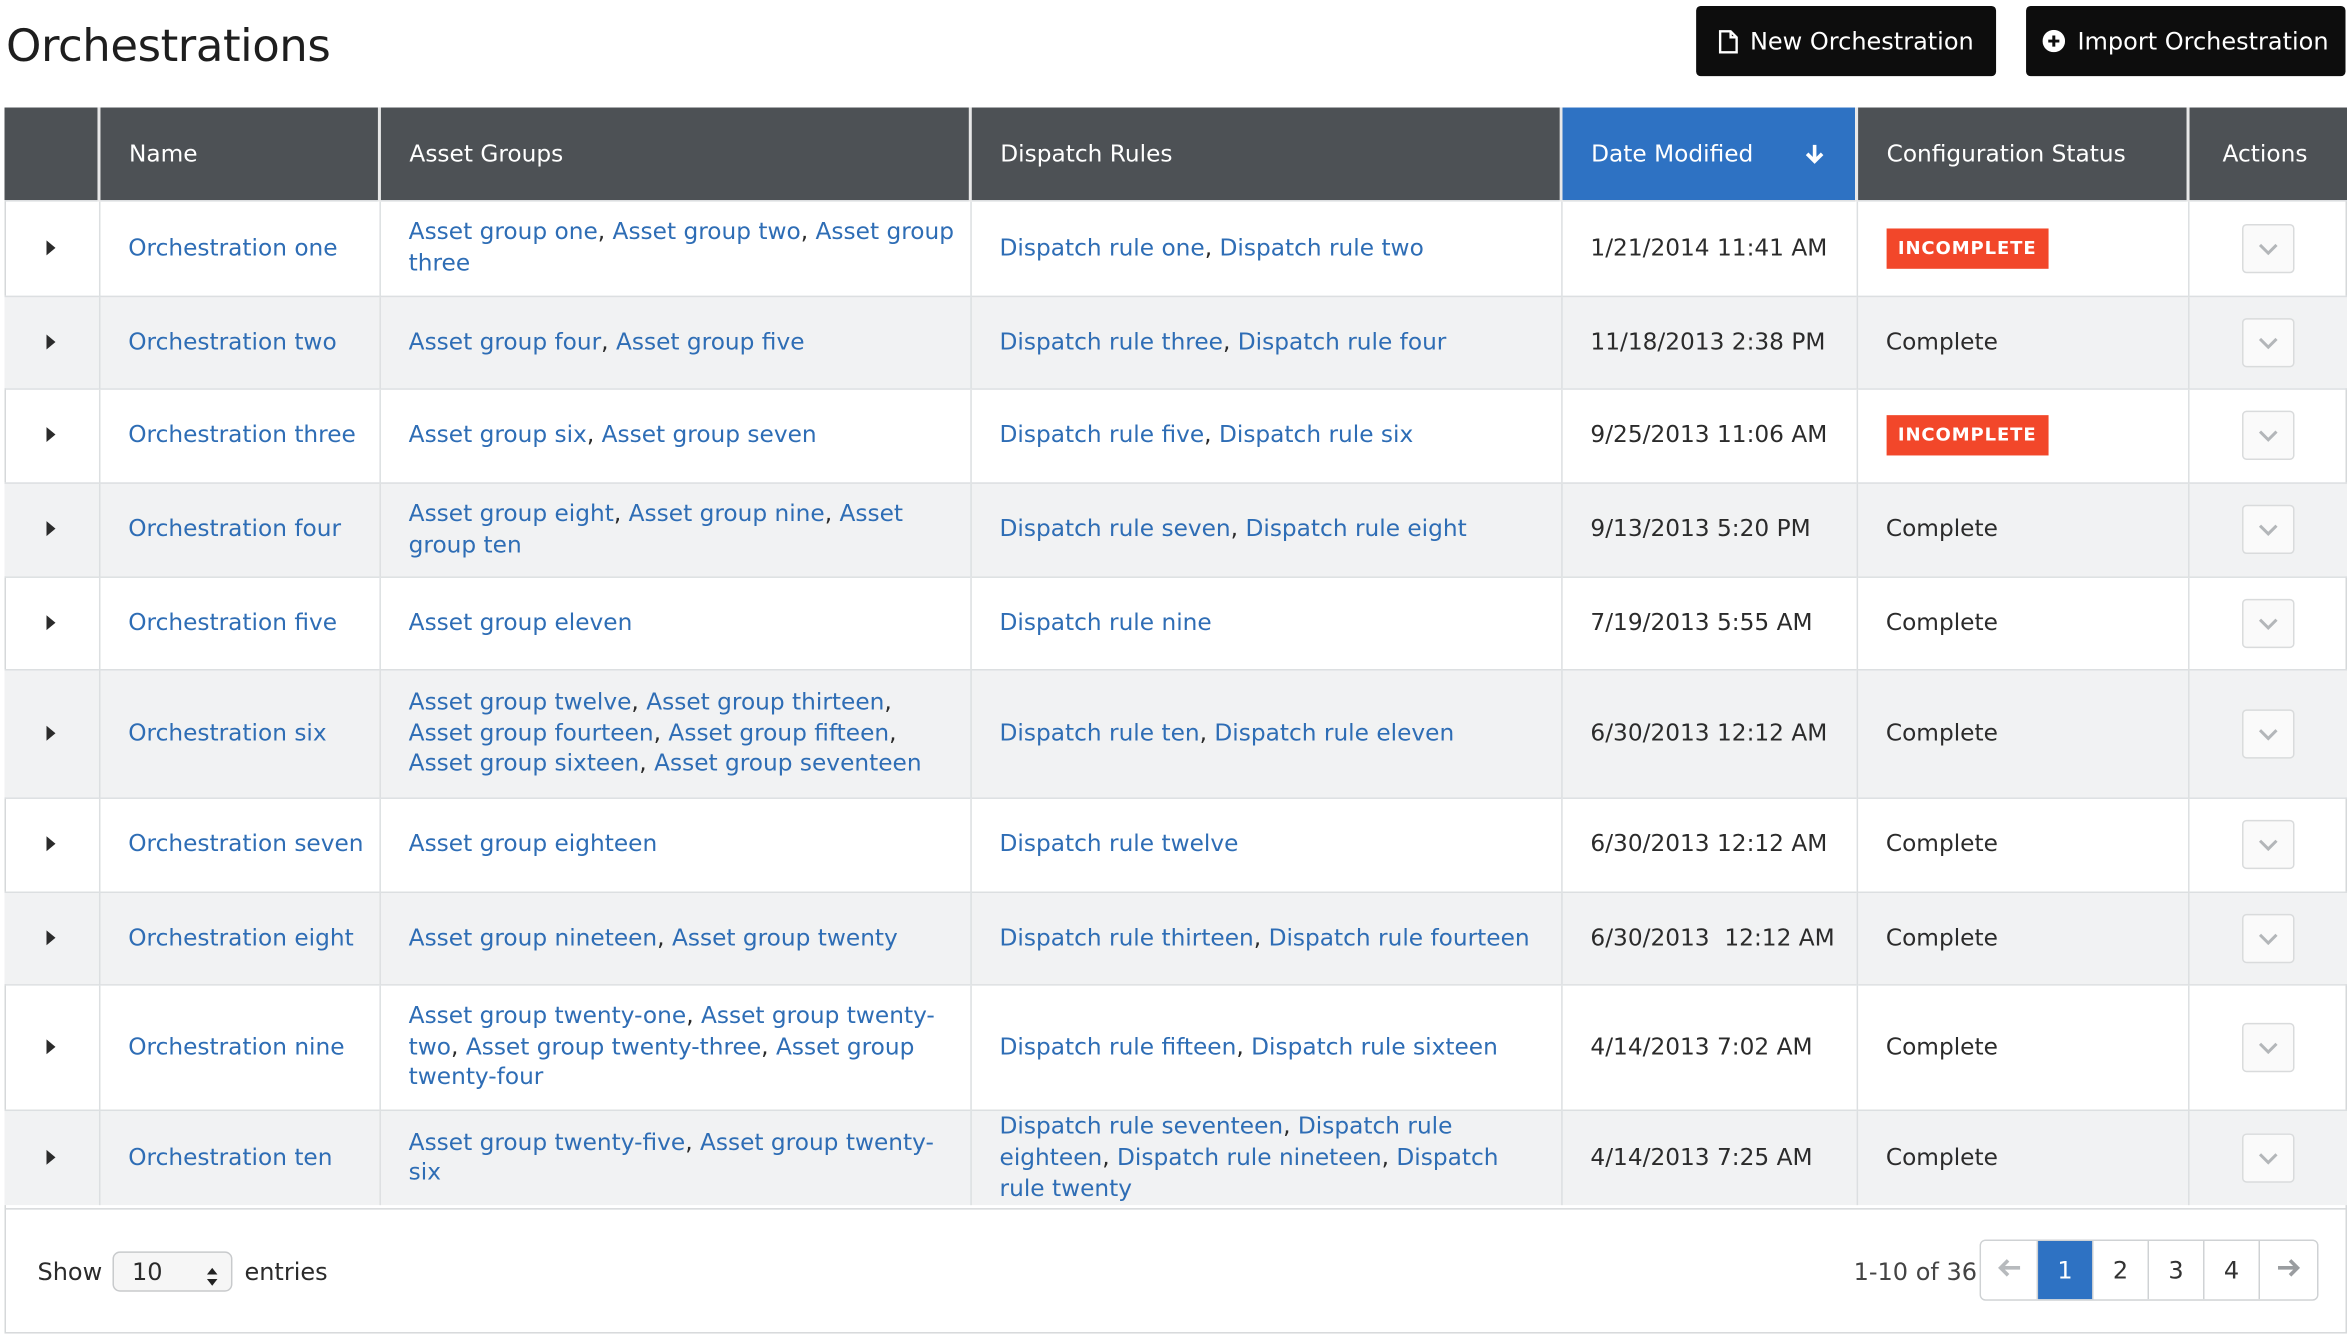  Describe the element at coordinates (1111, 341) in the screenshot. I see `dispatch-rule-link: Dispatch rule three` at that location.